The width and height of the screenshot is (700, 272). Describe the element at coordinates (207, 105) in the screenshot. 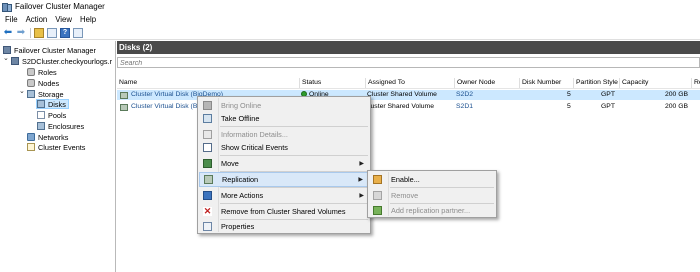

I see `bring-online-icon` at that location.